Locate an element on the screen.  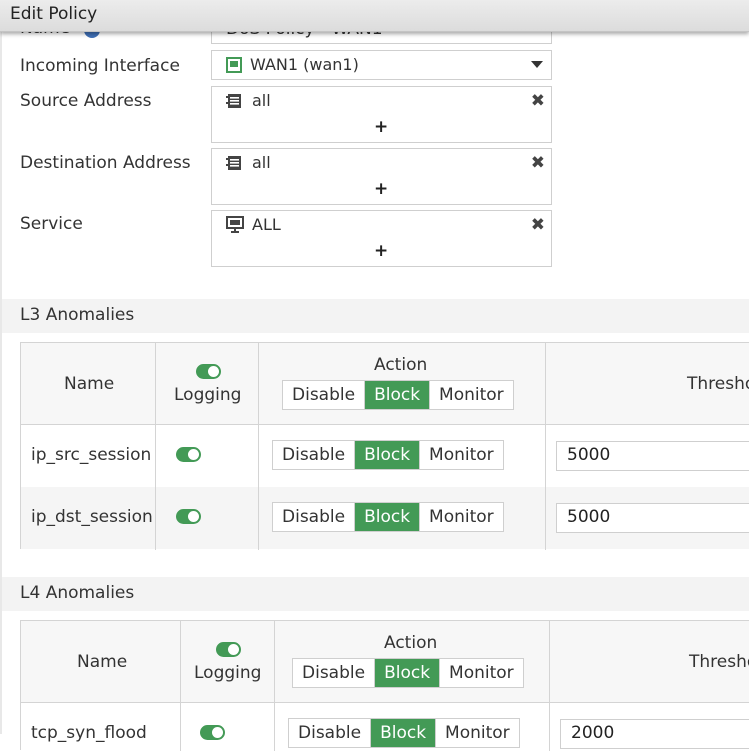
service-entry: ALL is located at coordinates (266, 224).